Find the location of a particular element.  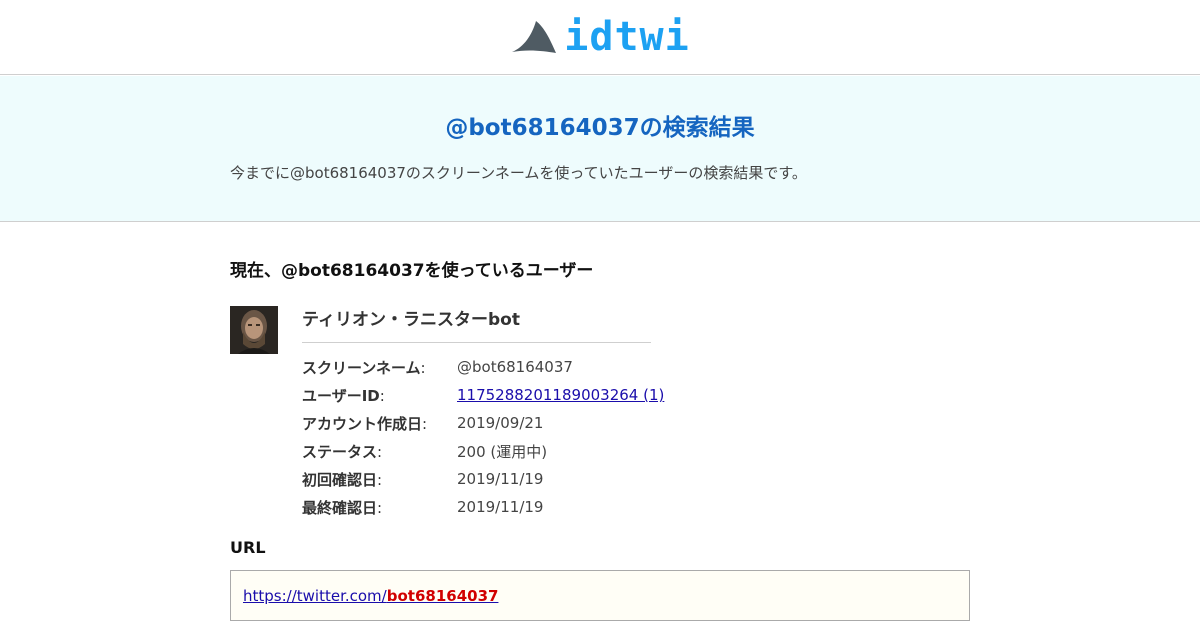

info-value-user-id: 1175288201189003264 (1) is located at coordinates (560, 395).